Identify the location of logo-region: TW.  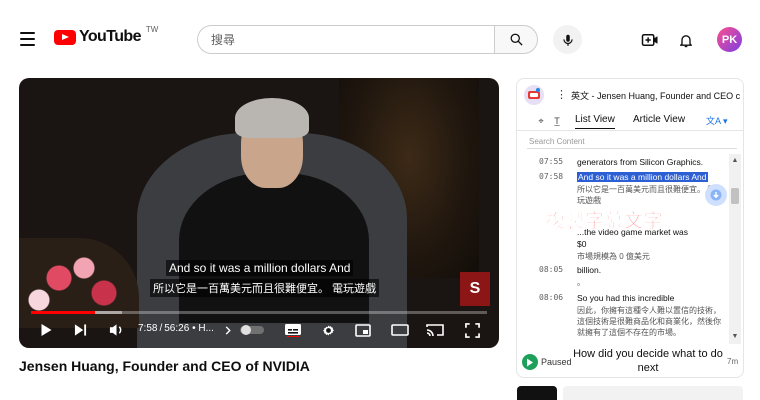
(152, 29).